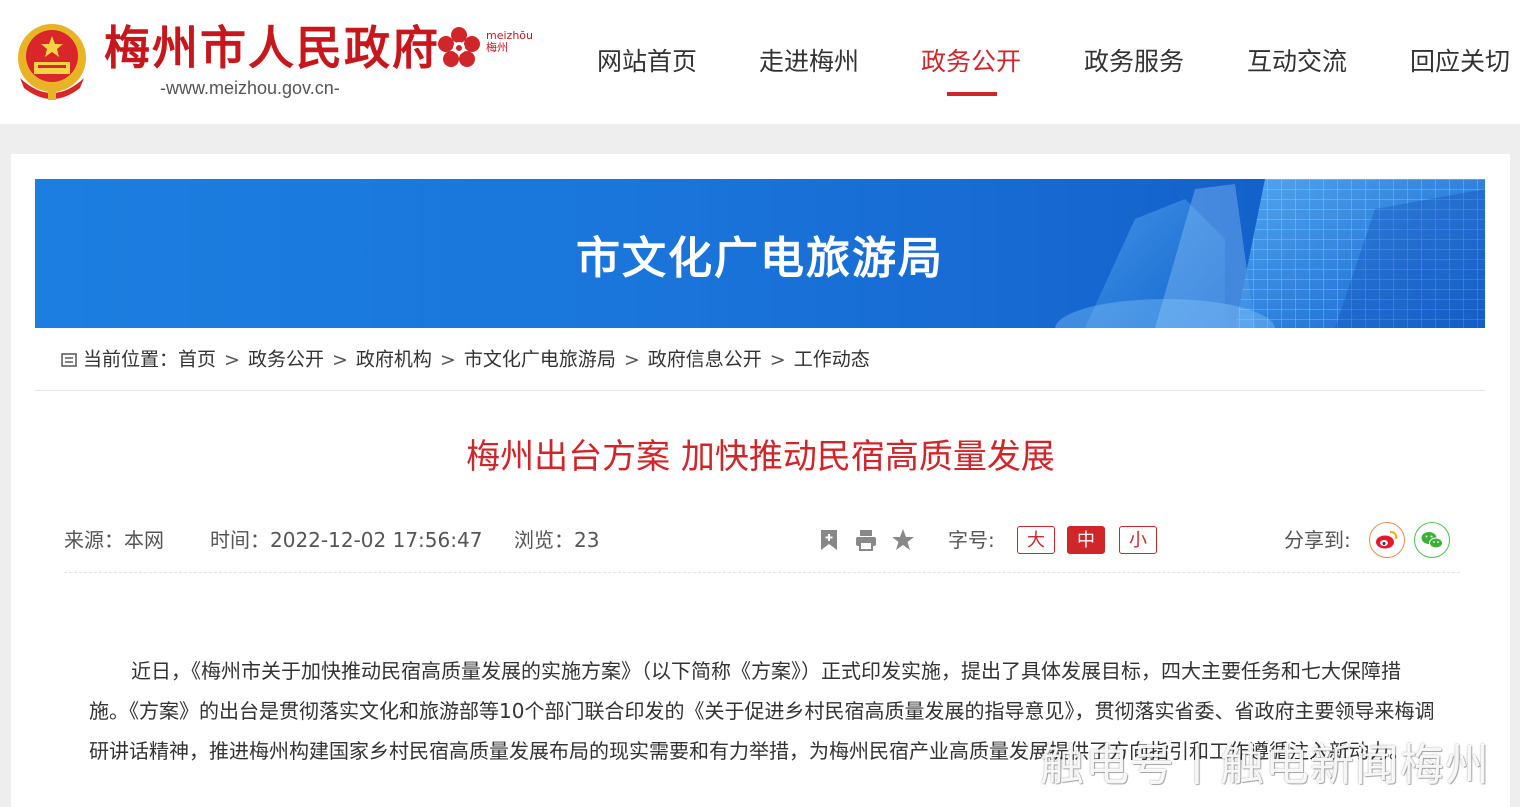 Image resolution: width=1520 pixels, height=807 pixels. I want to click on bookmark-icon, so click(829, 540).